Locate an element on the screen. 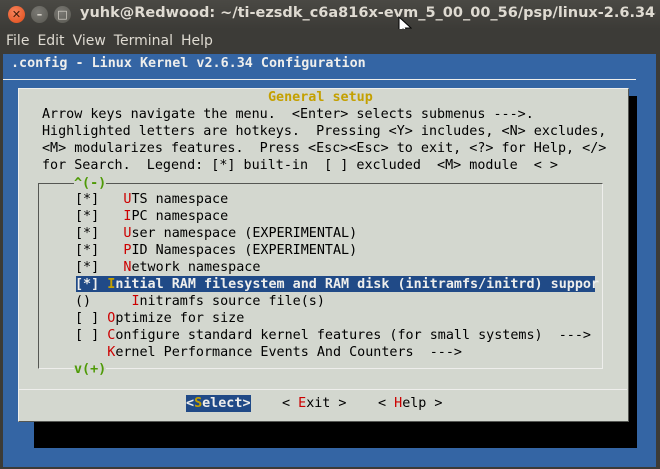 This screenshot has height=469, width=660. exit-button: < Exit > is located at coordinates (314, 403).